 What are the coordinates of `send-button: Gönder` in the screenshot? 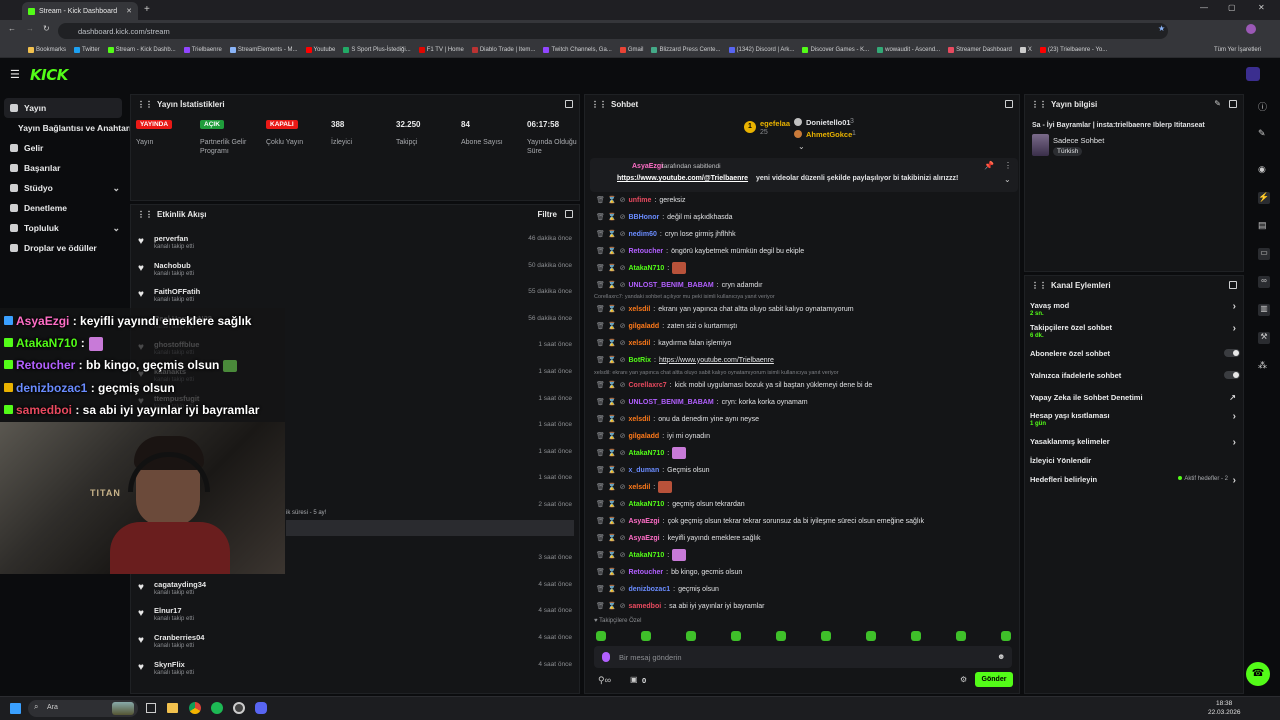 It's located at (994, 679).